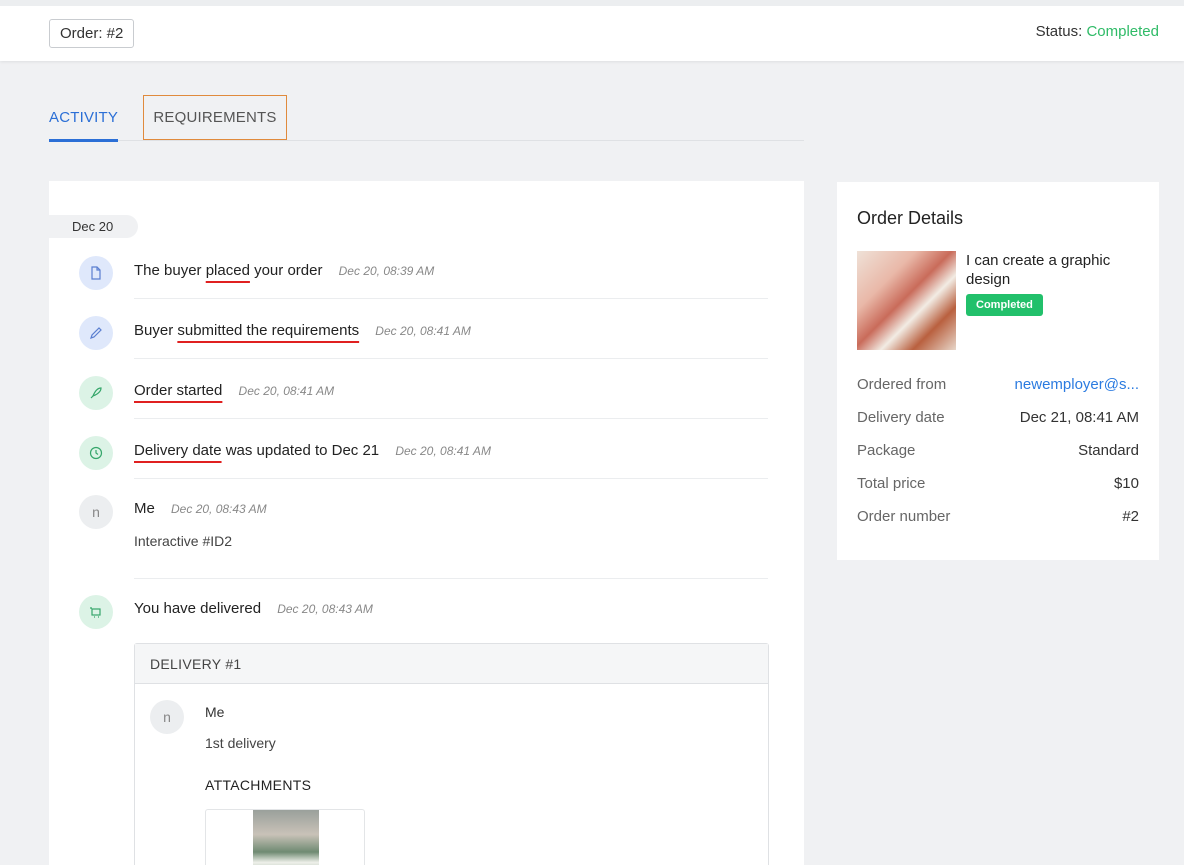  What do you see at coordinates (92, 33) in the screenshot?
I see `order-number-pill: Order: #2` at bounding box center [92, 33].